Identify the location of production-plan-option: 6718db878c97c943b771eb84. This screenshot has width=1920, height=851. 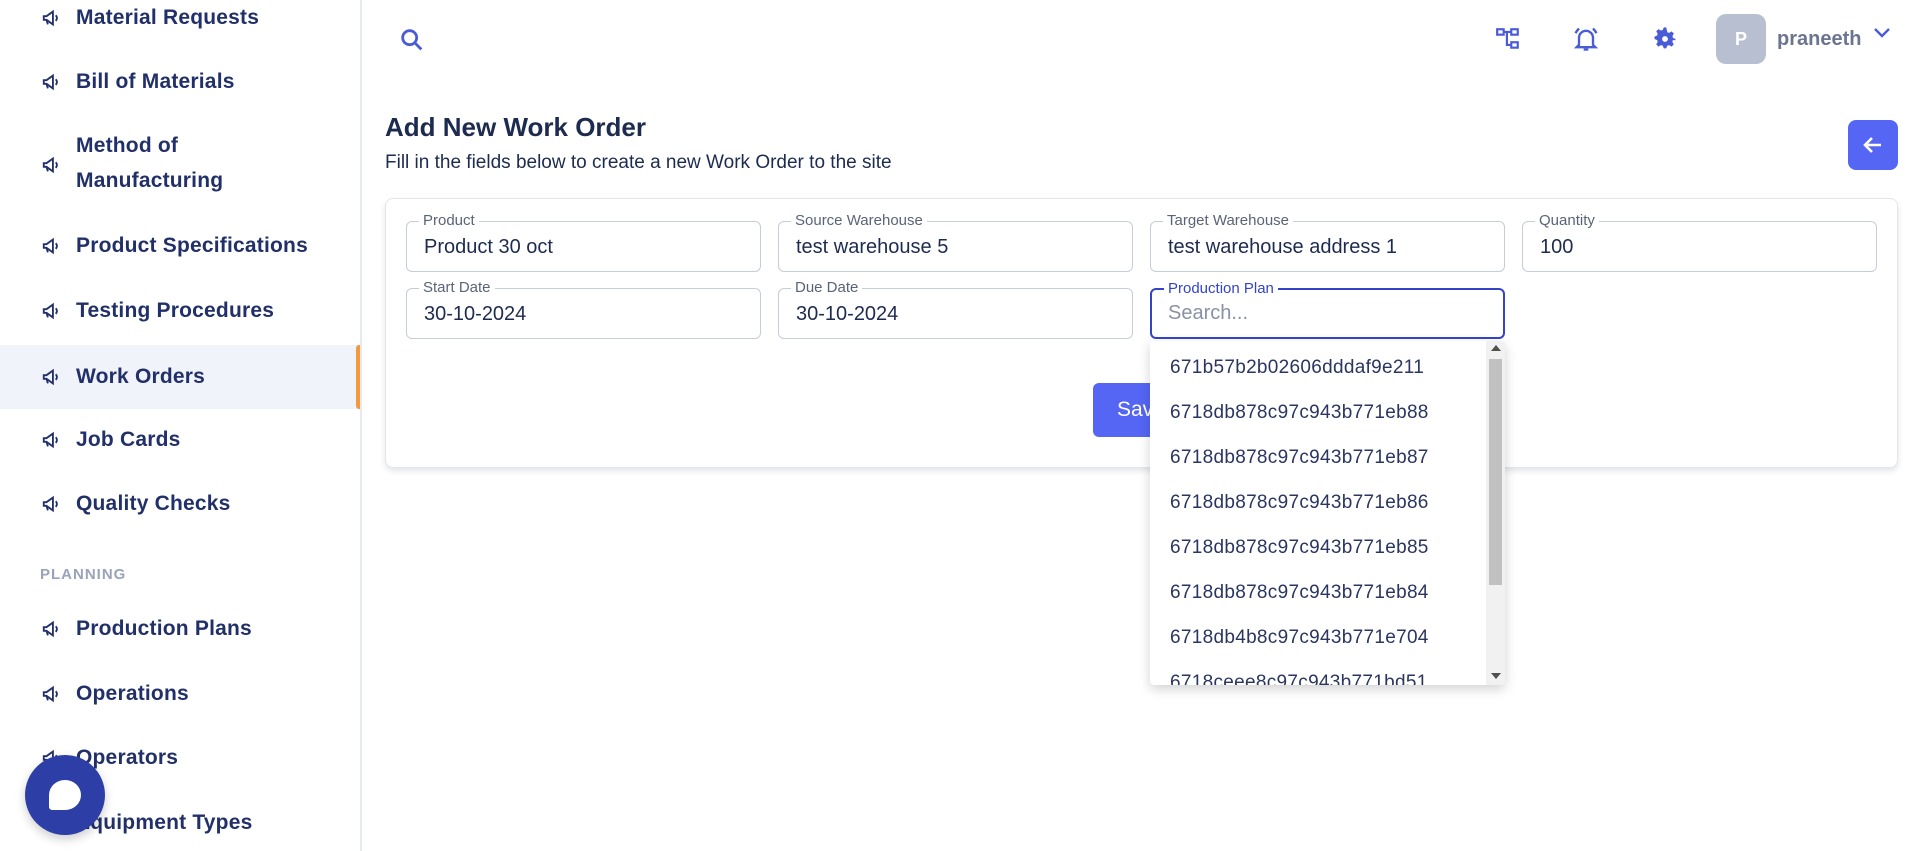
(1299, 593).